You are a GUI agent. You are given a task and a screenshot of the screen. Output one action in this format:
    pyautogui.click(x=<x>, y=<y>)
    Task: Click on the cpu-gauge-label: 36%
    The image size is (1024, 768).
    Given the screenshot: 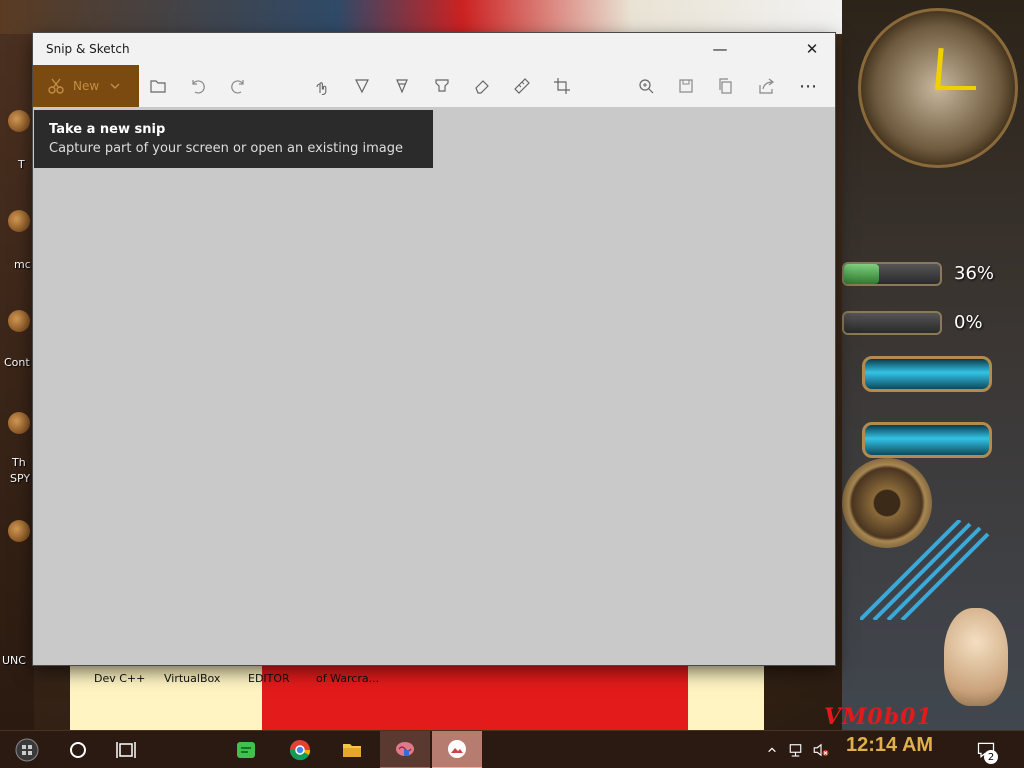 What is the action you would take?
    pyautogui.click(x=974, y=273)
    